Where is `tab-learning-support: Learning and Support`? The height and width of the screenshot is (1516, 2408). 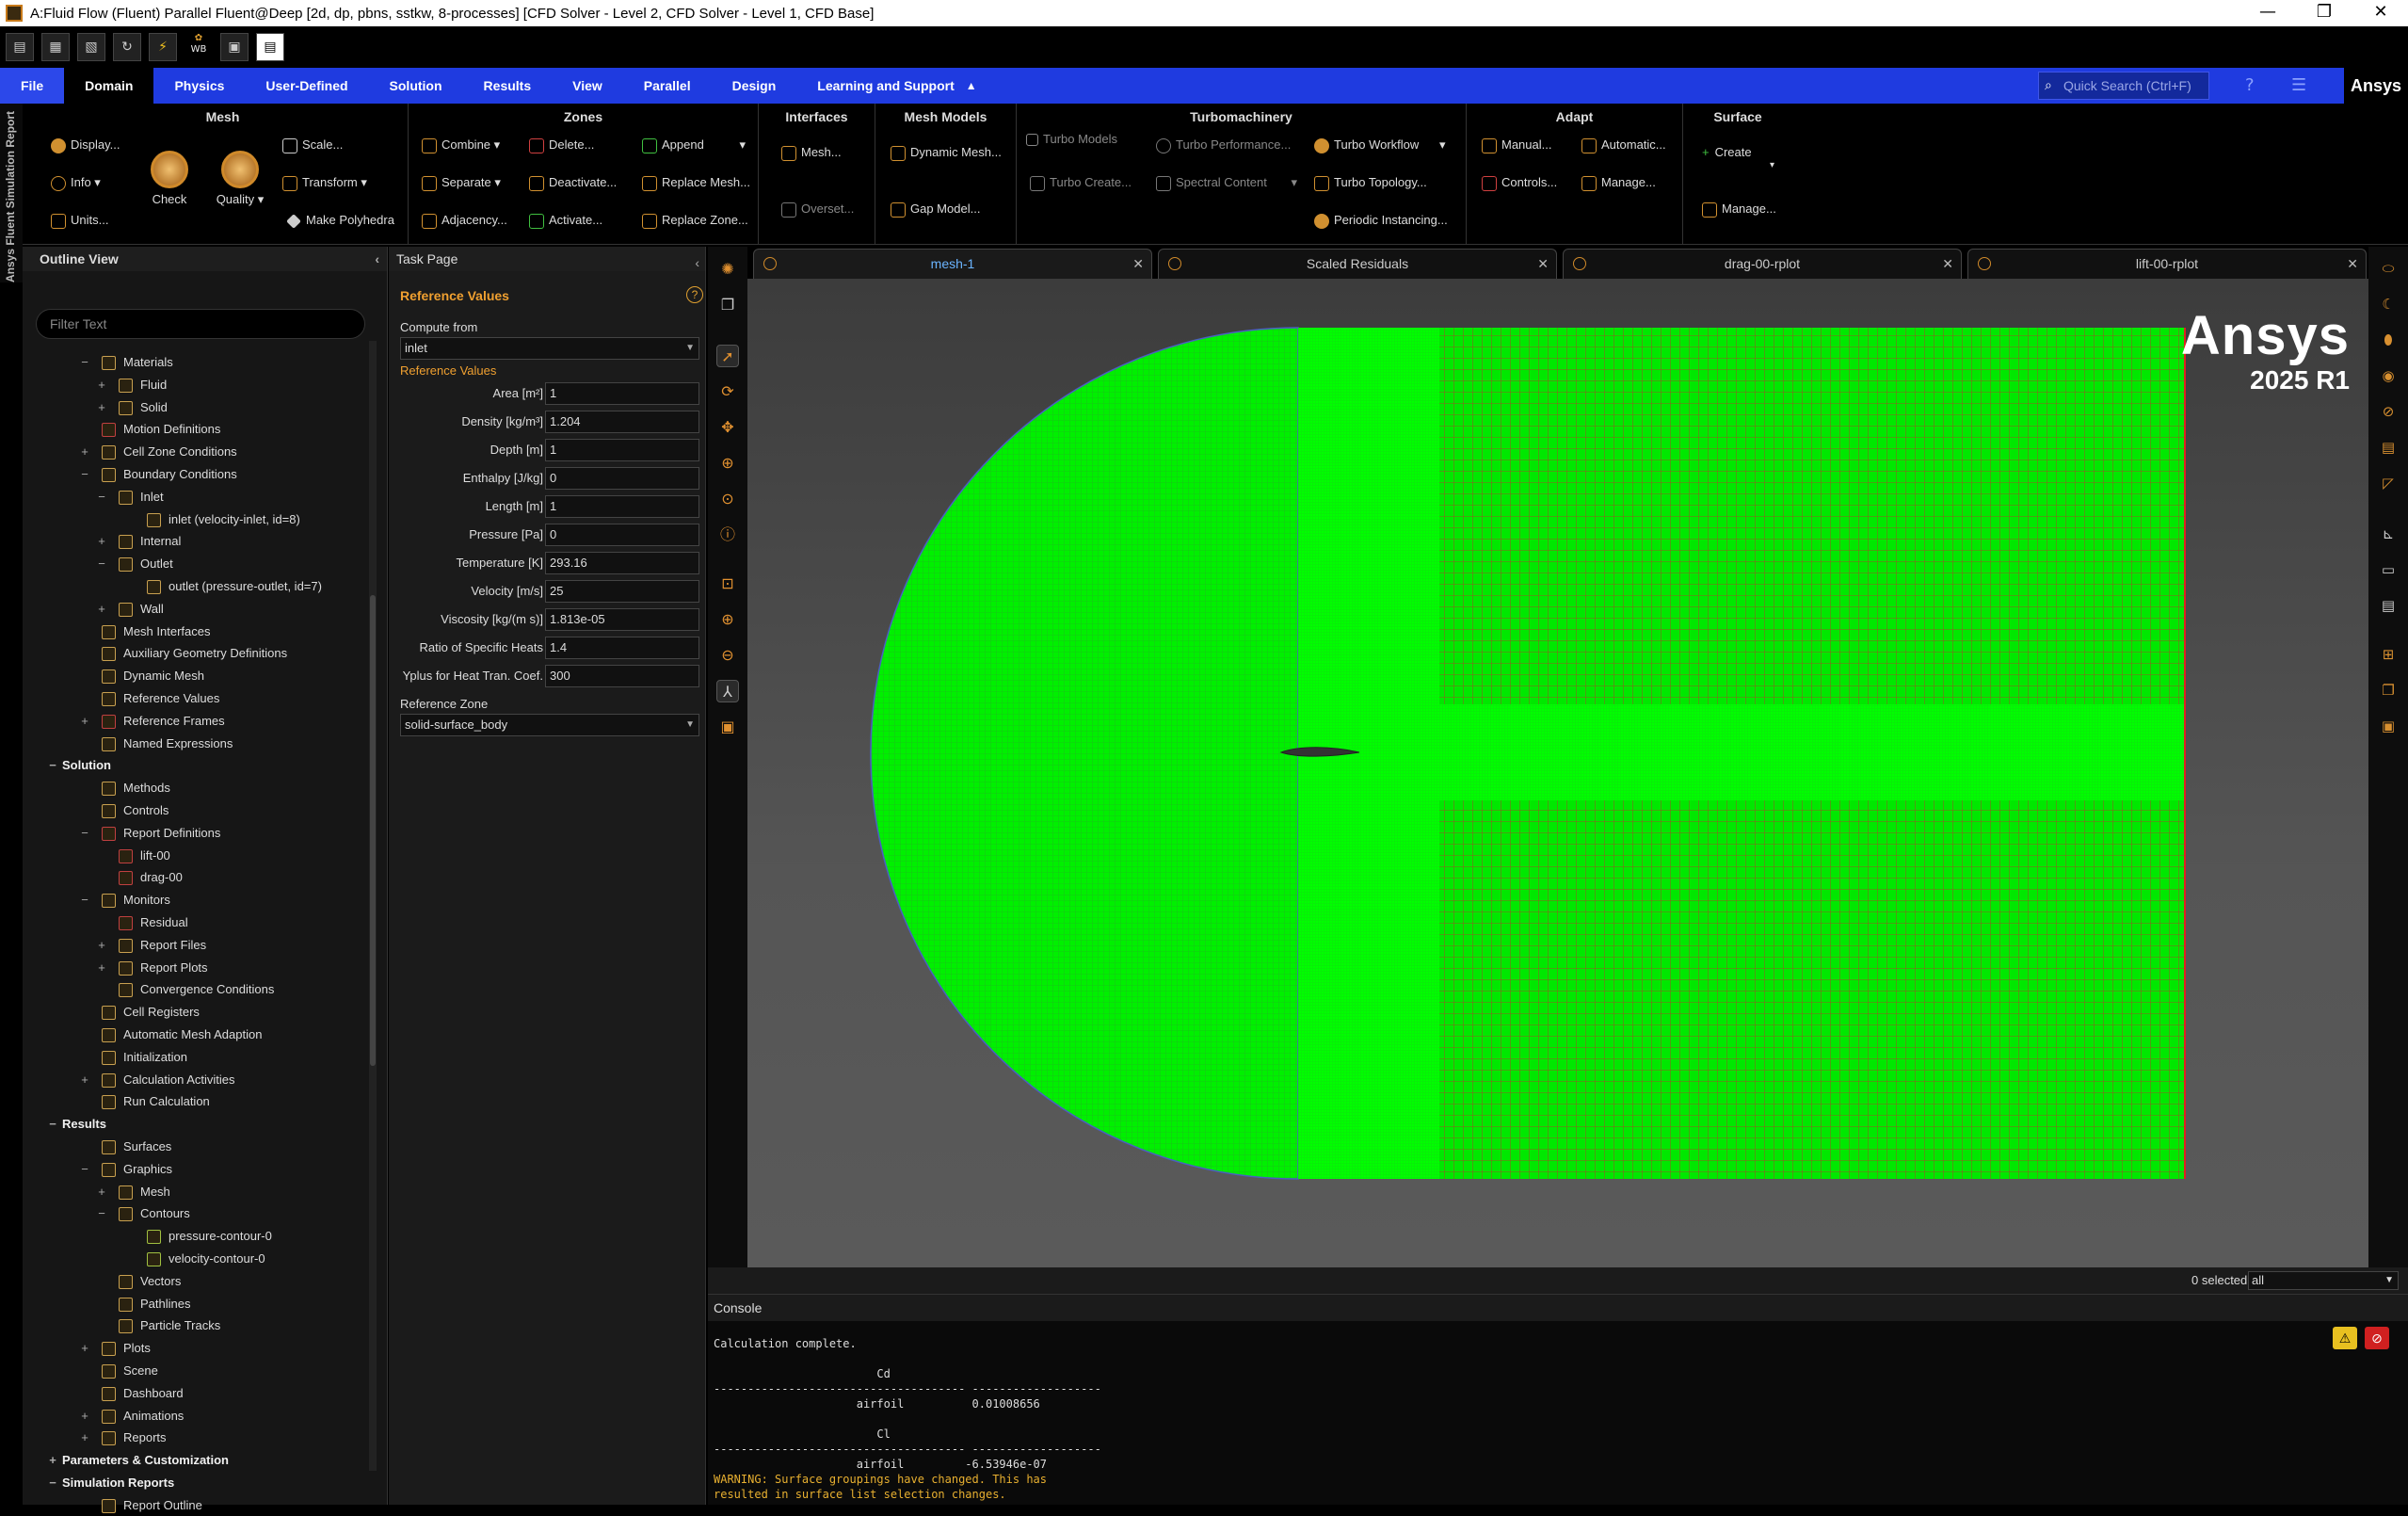
tab-learning-support: Learning and Support is located at coordinates (878, 86).